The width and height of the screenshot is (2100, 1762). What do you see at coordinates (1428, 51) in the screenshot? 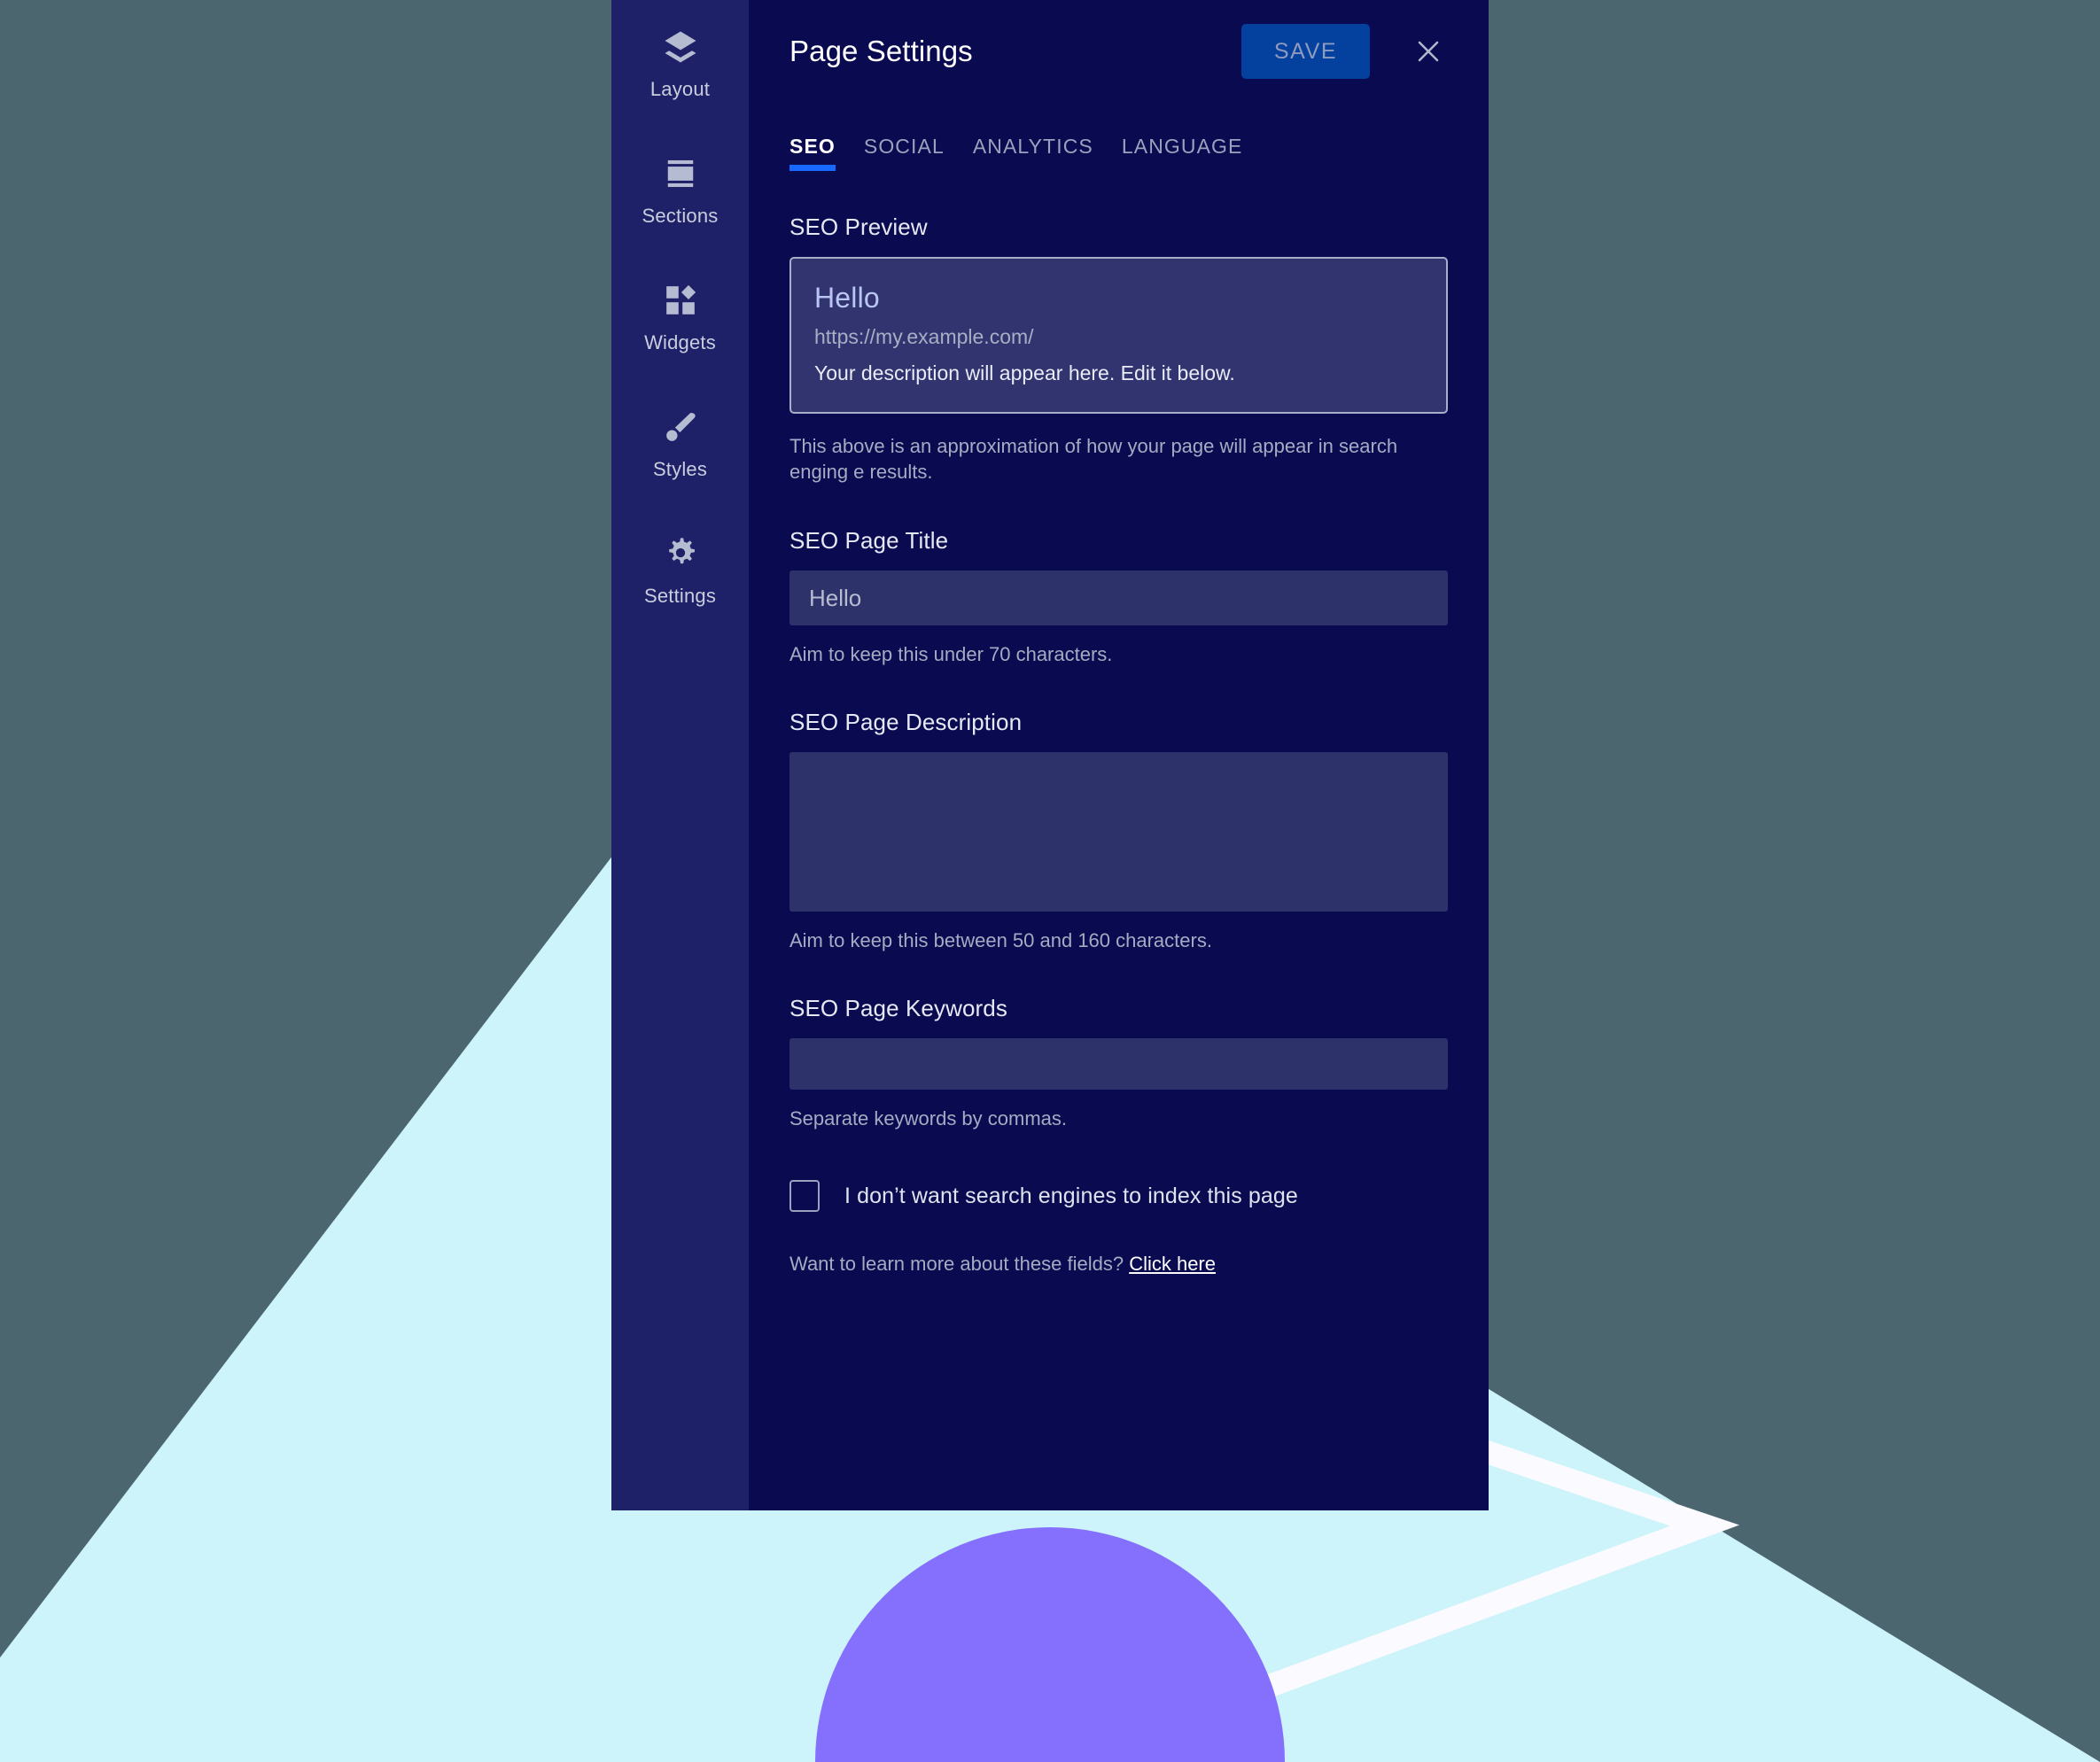
I see `close-icon` at bounding box center [1428, 51].